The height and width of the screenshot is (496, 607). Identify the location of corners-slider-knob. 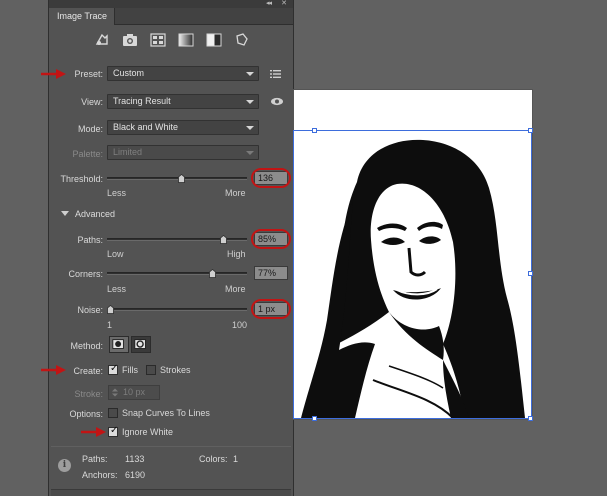
(212, 273).